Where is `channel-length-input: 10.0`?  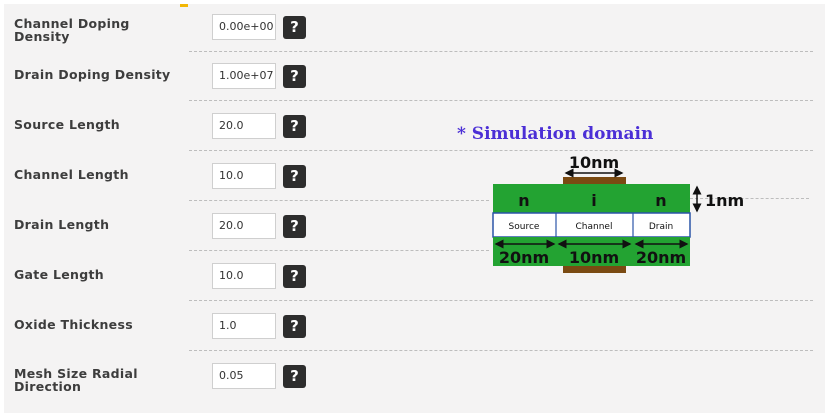
channel-length-input: 10.0 is located at coordinates (244, 176).